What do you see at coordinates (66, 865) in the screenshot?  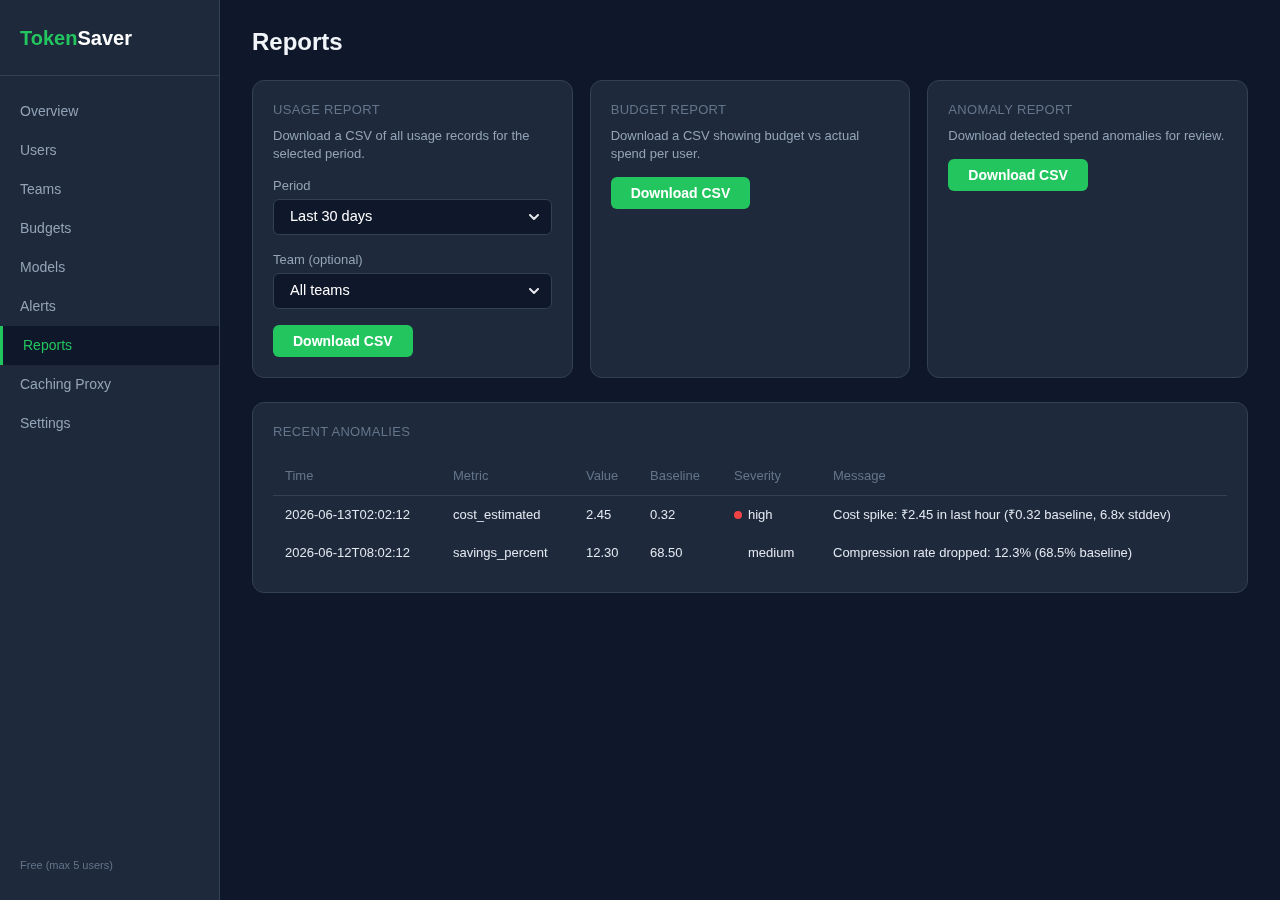 I see `plan-label: Free (max 5 users)` at bounding box center [66, 865].